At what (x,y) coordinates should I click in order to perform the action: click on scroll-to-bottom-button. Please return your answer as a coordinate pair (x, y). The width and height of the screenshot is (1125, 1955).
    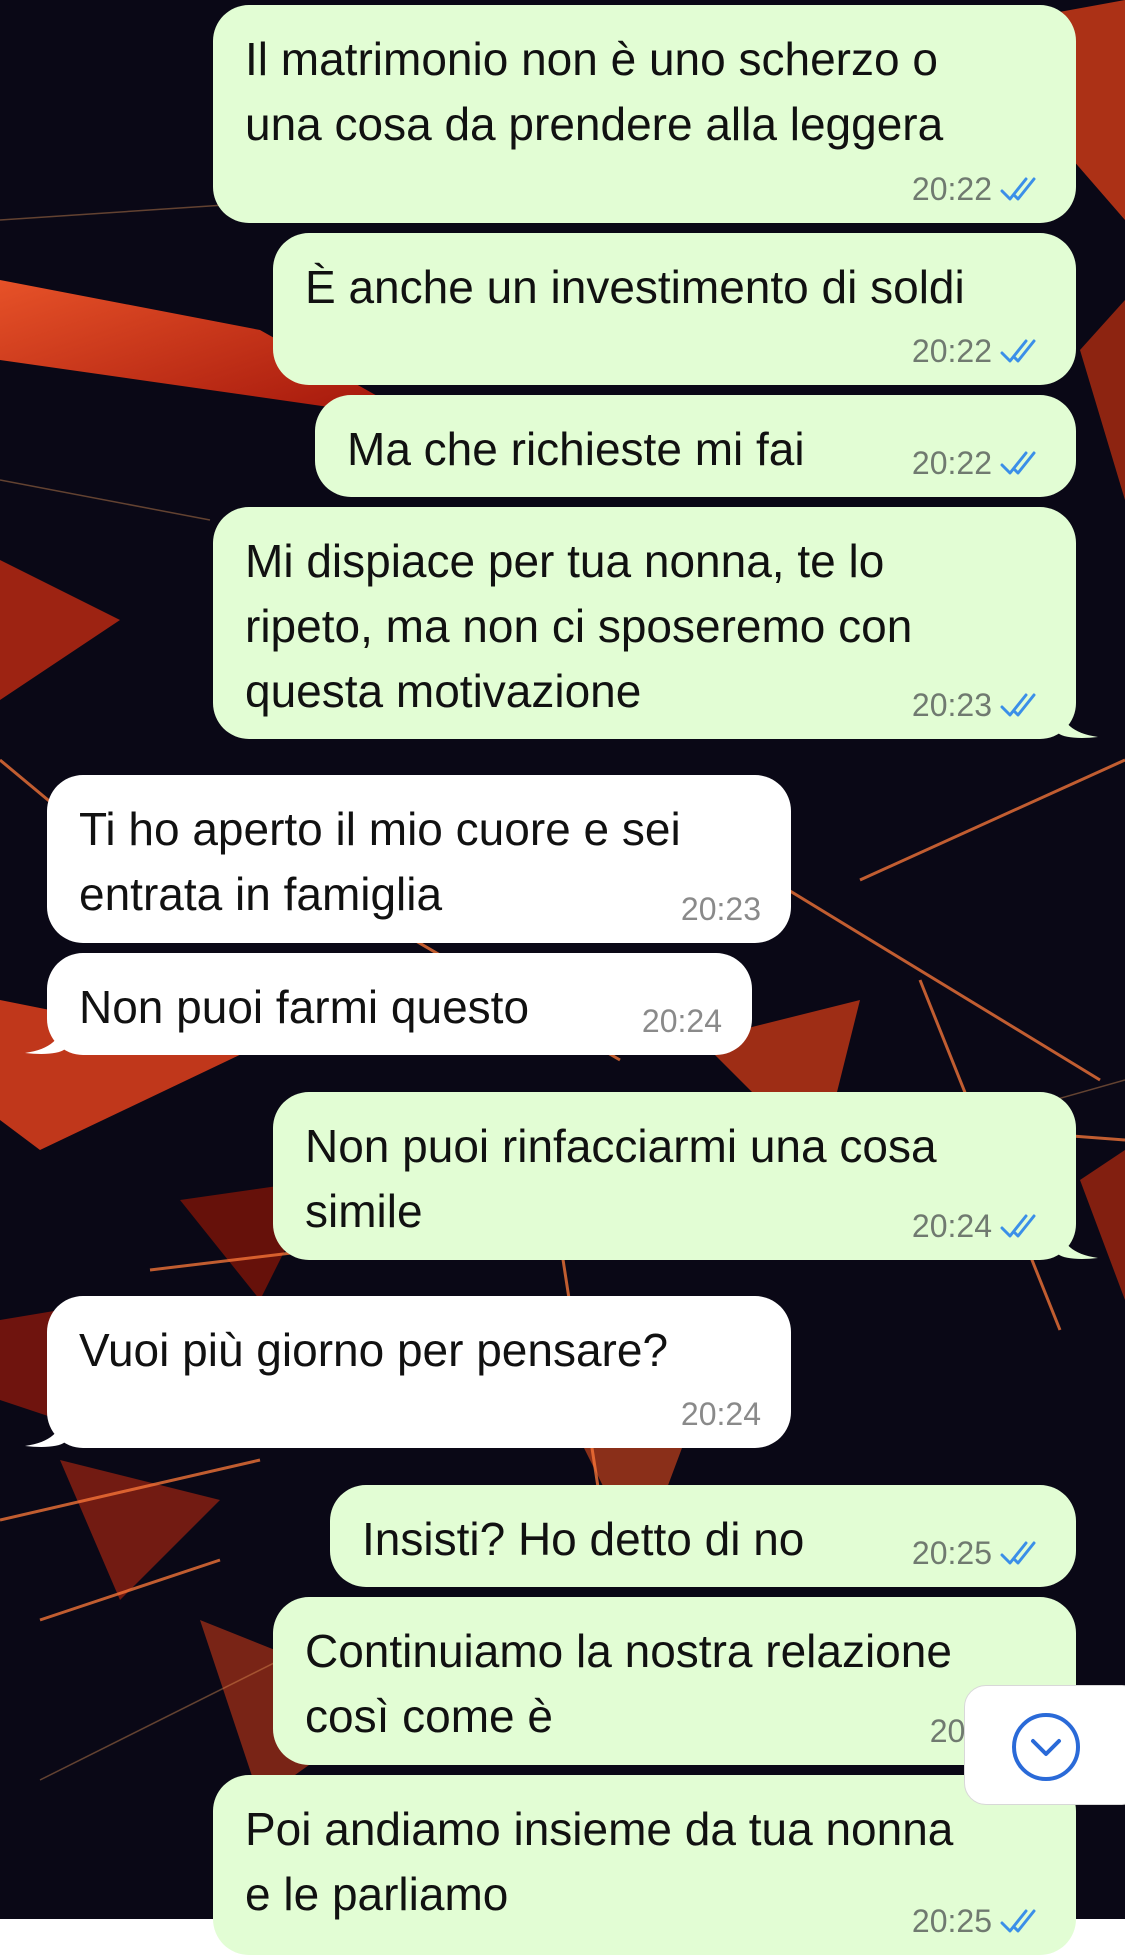
    Looking at the image, I should click on (1044, 1745).